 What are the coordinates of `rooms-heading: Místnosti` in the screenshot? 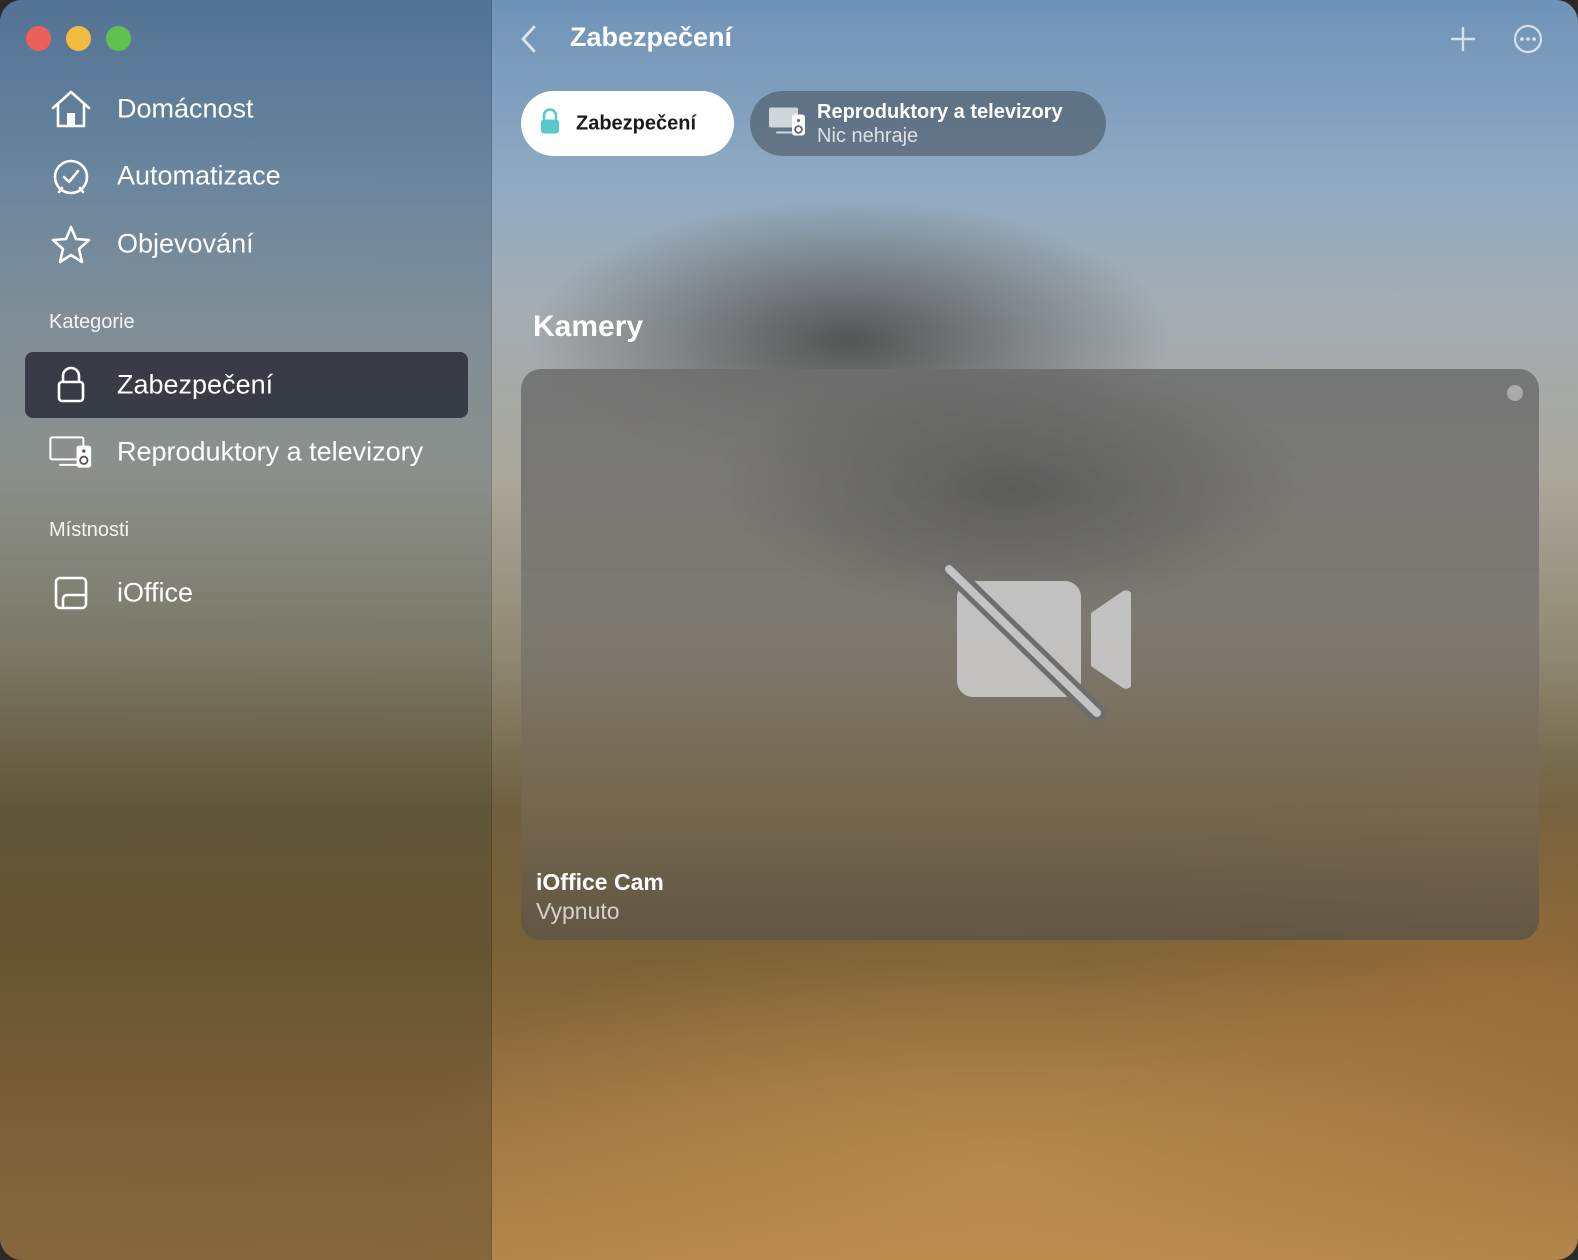 It's located at (89, 530).